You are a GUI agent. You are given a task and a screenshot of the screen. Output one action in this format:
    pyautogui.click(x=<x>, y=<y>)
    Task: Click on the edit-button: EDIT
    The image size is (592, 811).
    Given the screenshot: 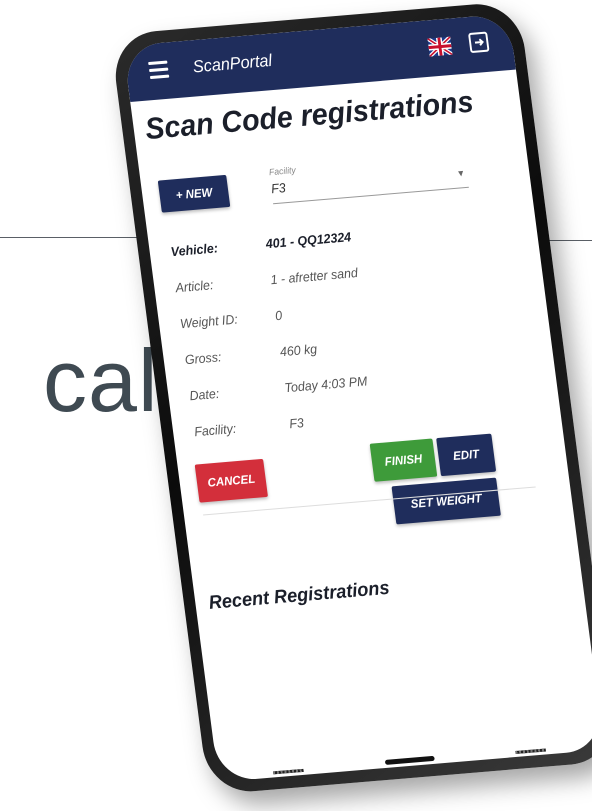 What is the action you would take?
    pyautogui.click(x=466, y=455)
    